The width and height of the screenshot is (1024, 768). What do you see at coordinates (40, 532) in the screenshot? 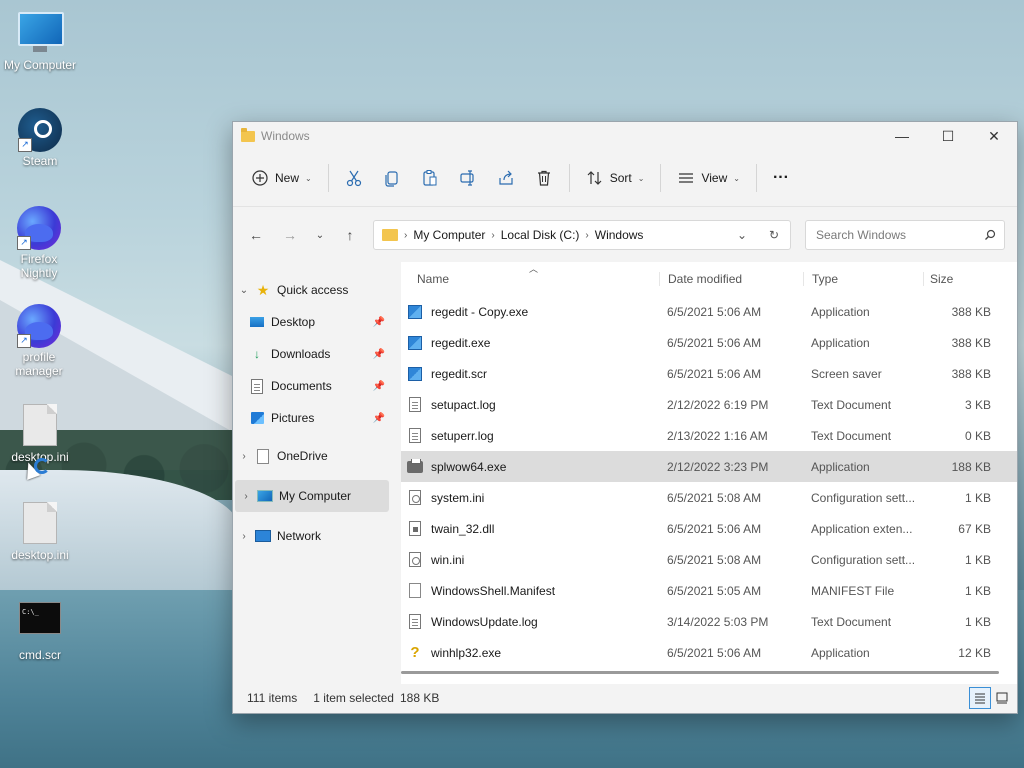
I see `desktop-icon-desktop-ini-2: desktop.ini` at bounding box center [40, 532].